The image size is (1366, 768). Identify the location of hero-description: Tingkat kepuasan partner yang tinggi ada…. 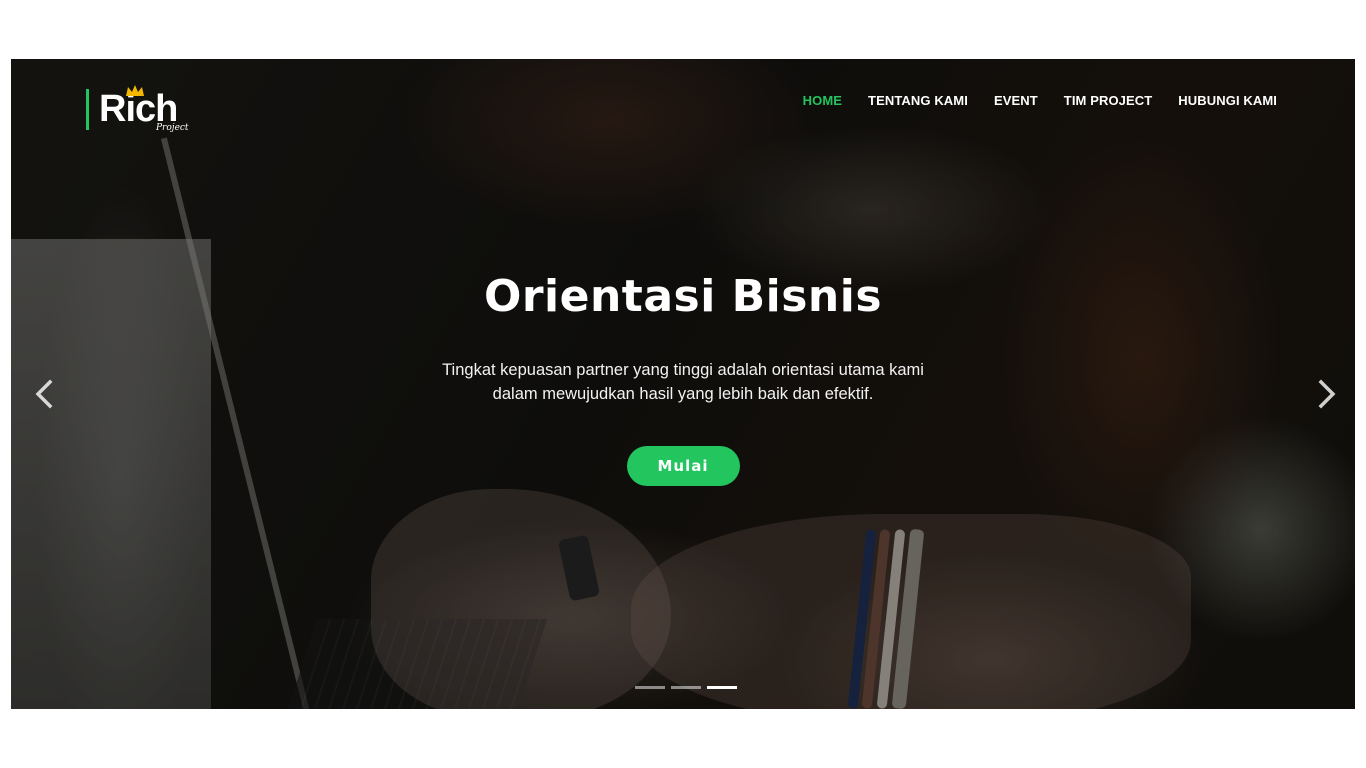
(683, 382).